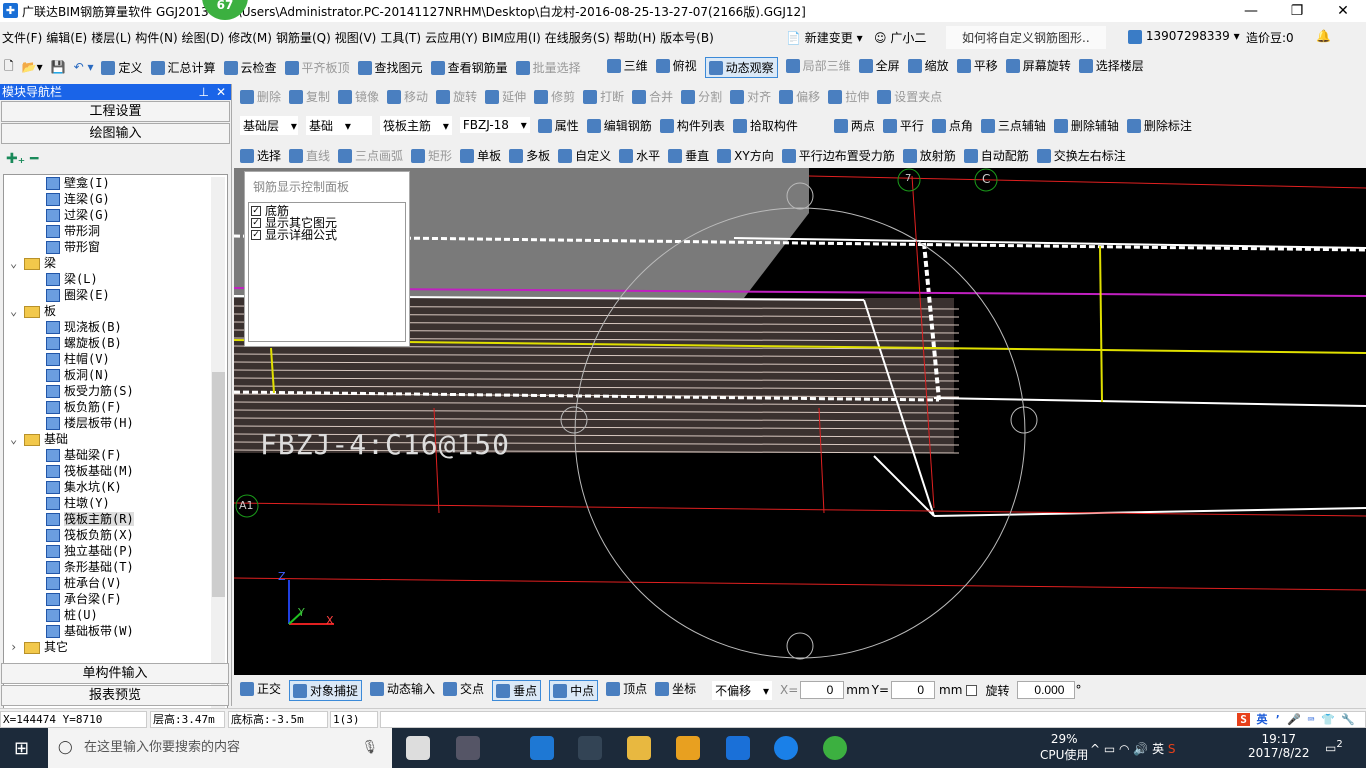 The image size is (1366, 768). I want to click on tree-item: 柱墩(Y), so click(115, 503).